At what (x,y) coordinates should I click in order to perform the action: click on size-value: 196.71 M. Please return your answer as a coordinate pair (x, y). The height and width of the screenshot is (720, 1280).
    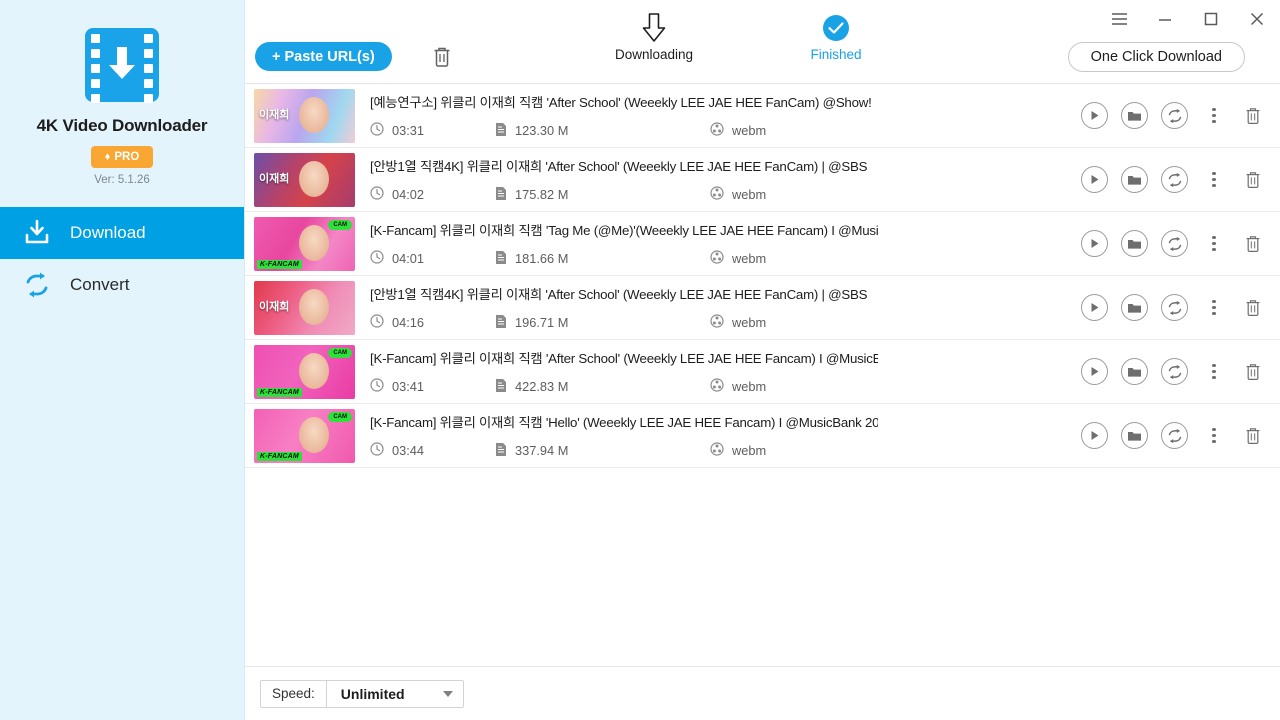
    Looking at the image, I should click on (542, 322).